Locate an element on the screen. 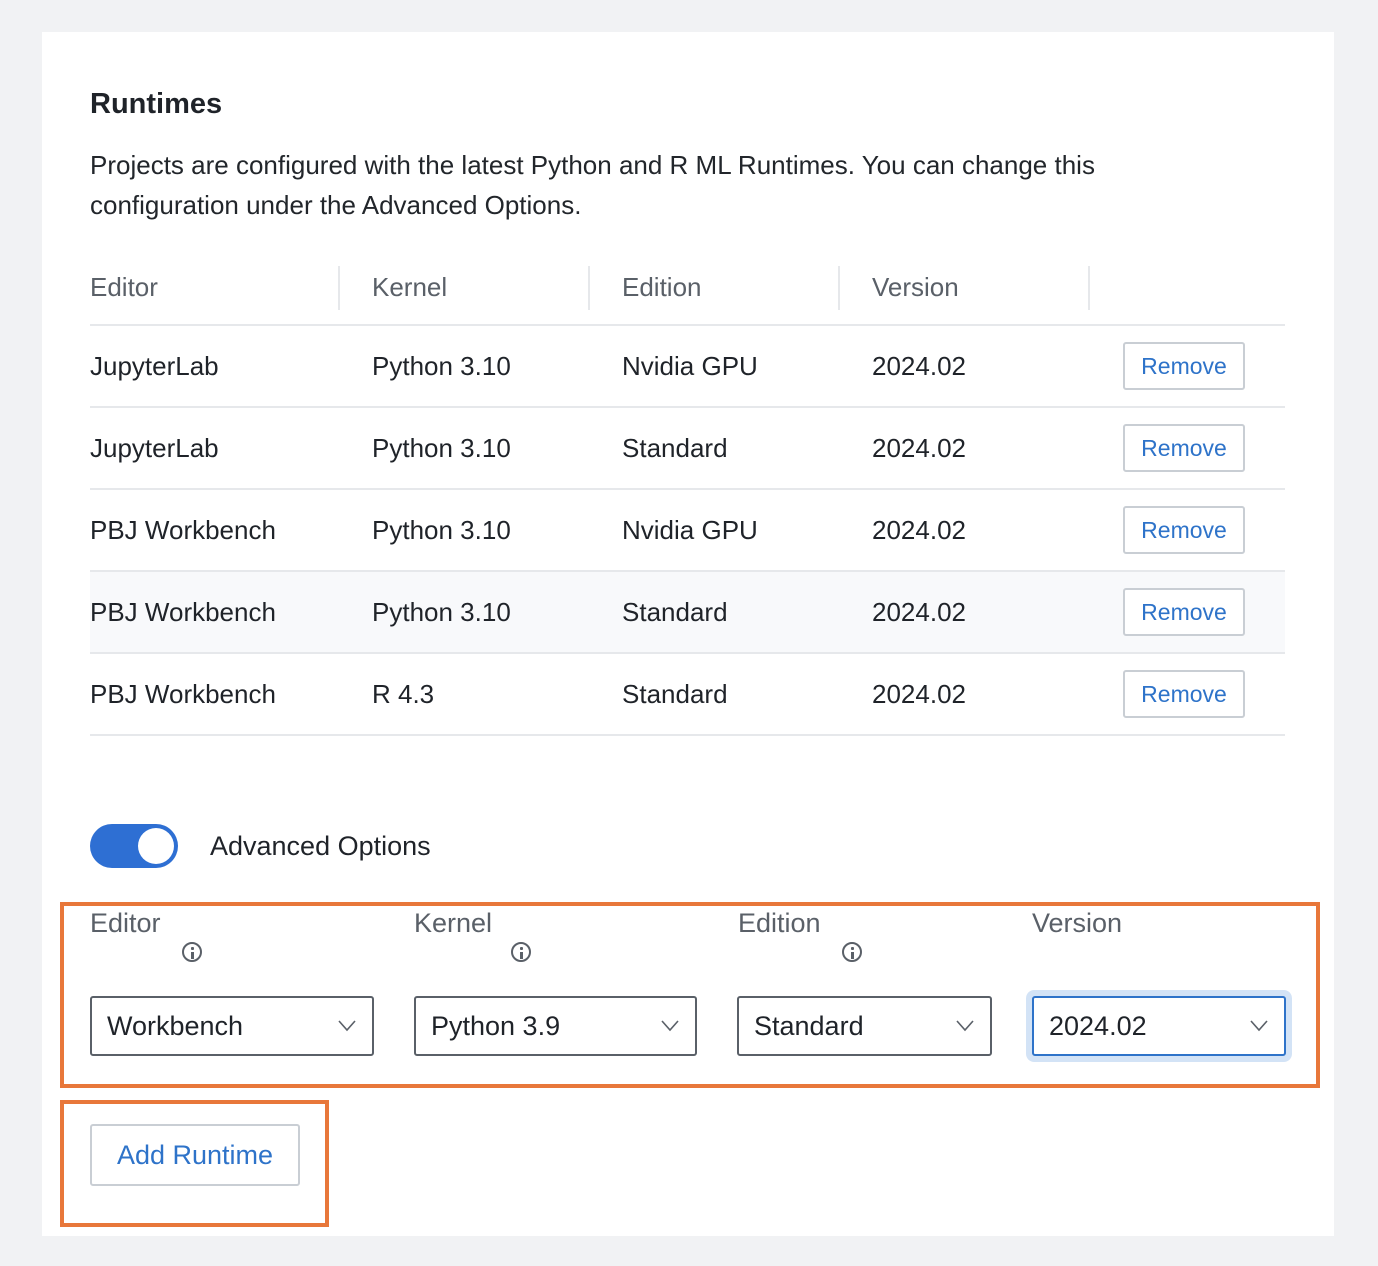 Image resolution: width=1378 pixels, height=1266 pixels. kernel-info-icon is located at coordinates (521, 952).